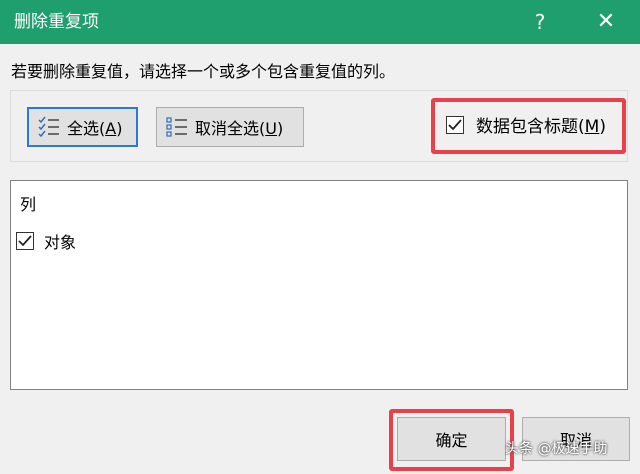 The image size is (640, 474). I want to click on list-item: 对象, so click(46, 241).